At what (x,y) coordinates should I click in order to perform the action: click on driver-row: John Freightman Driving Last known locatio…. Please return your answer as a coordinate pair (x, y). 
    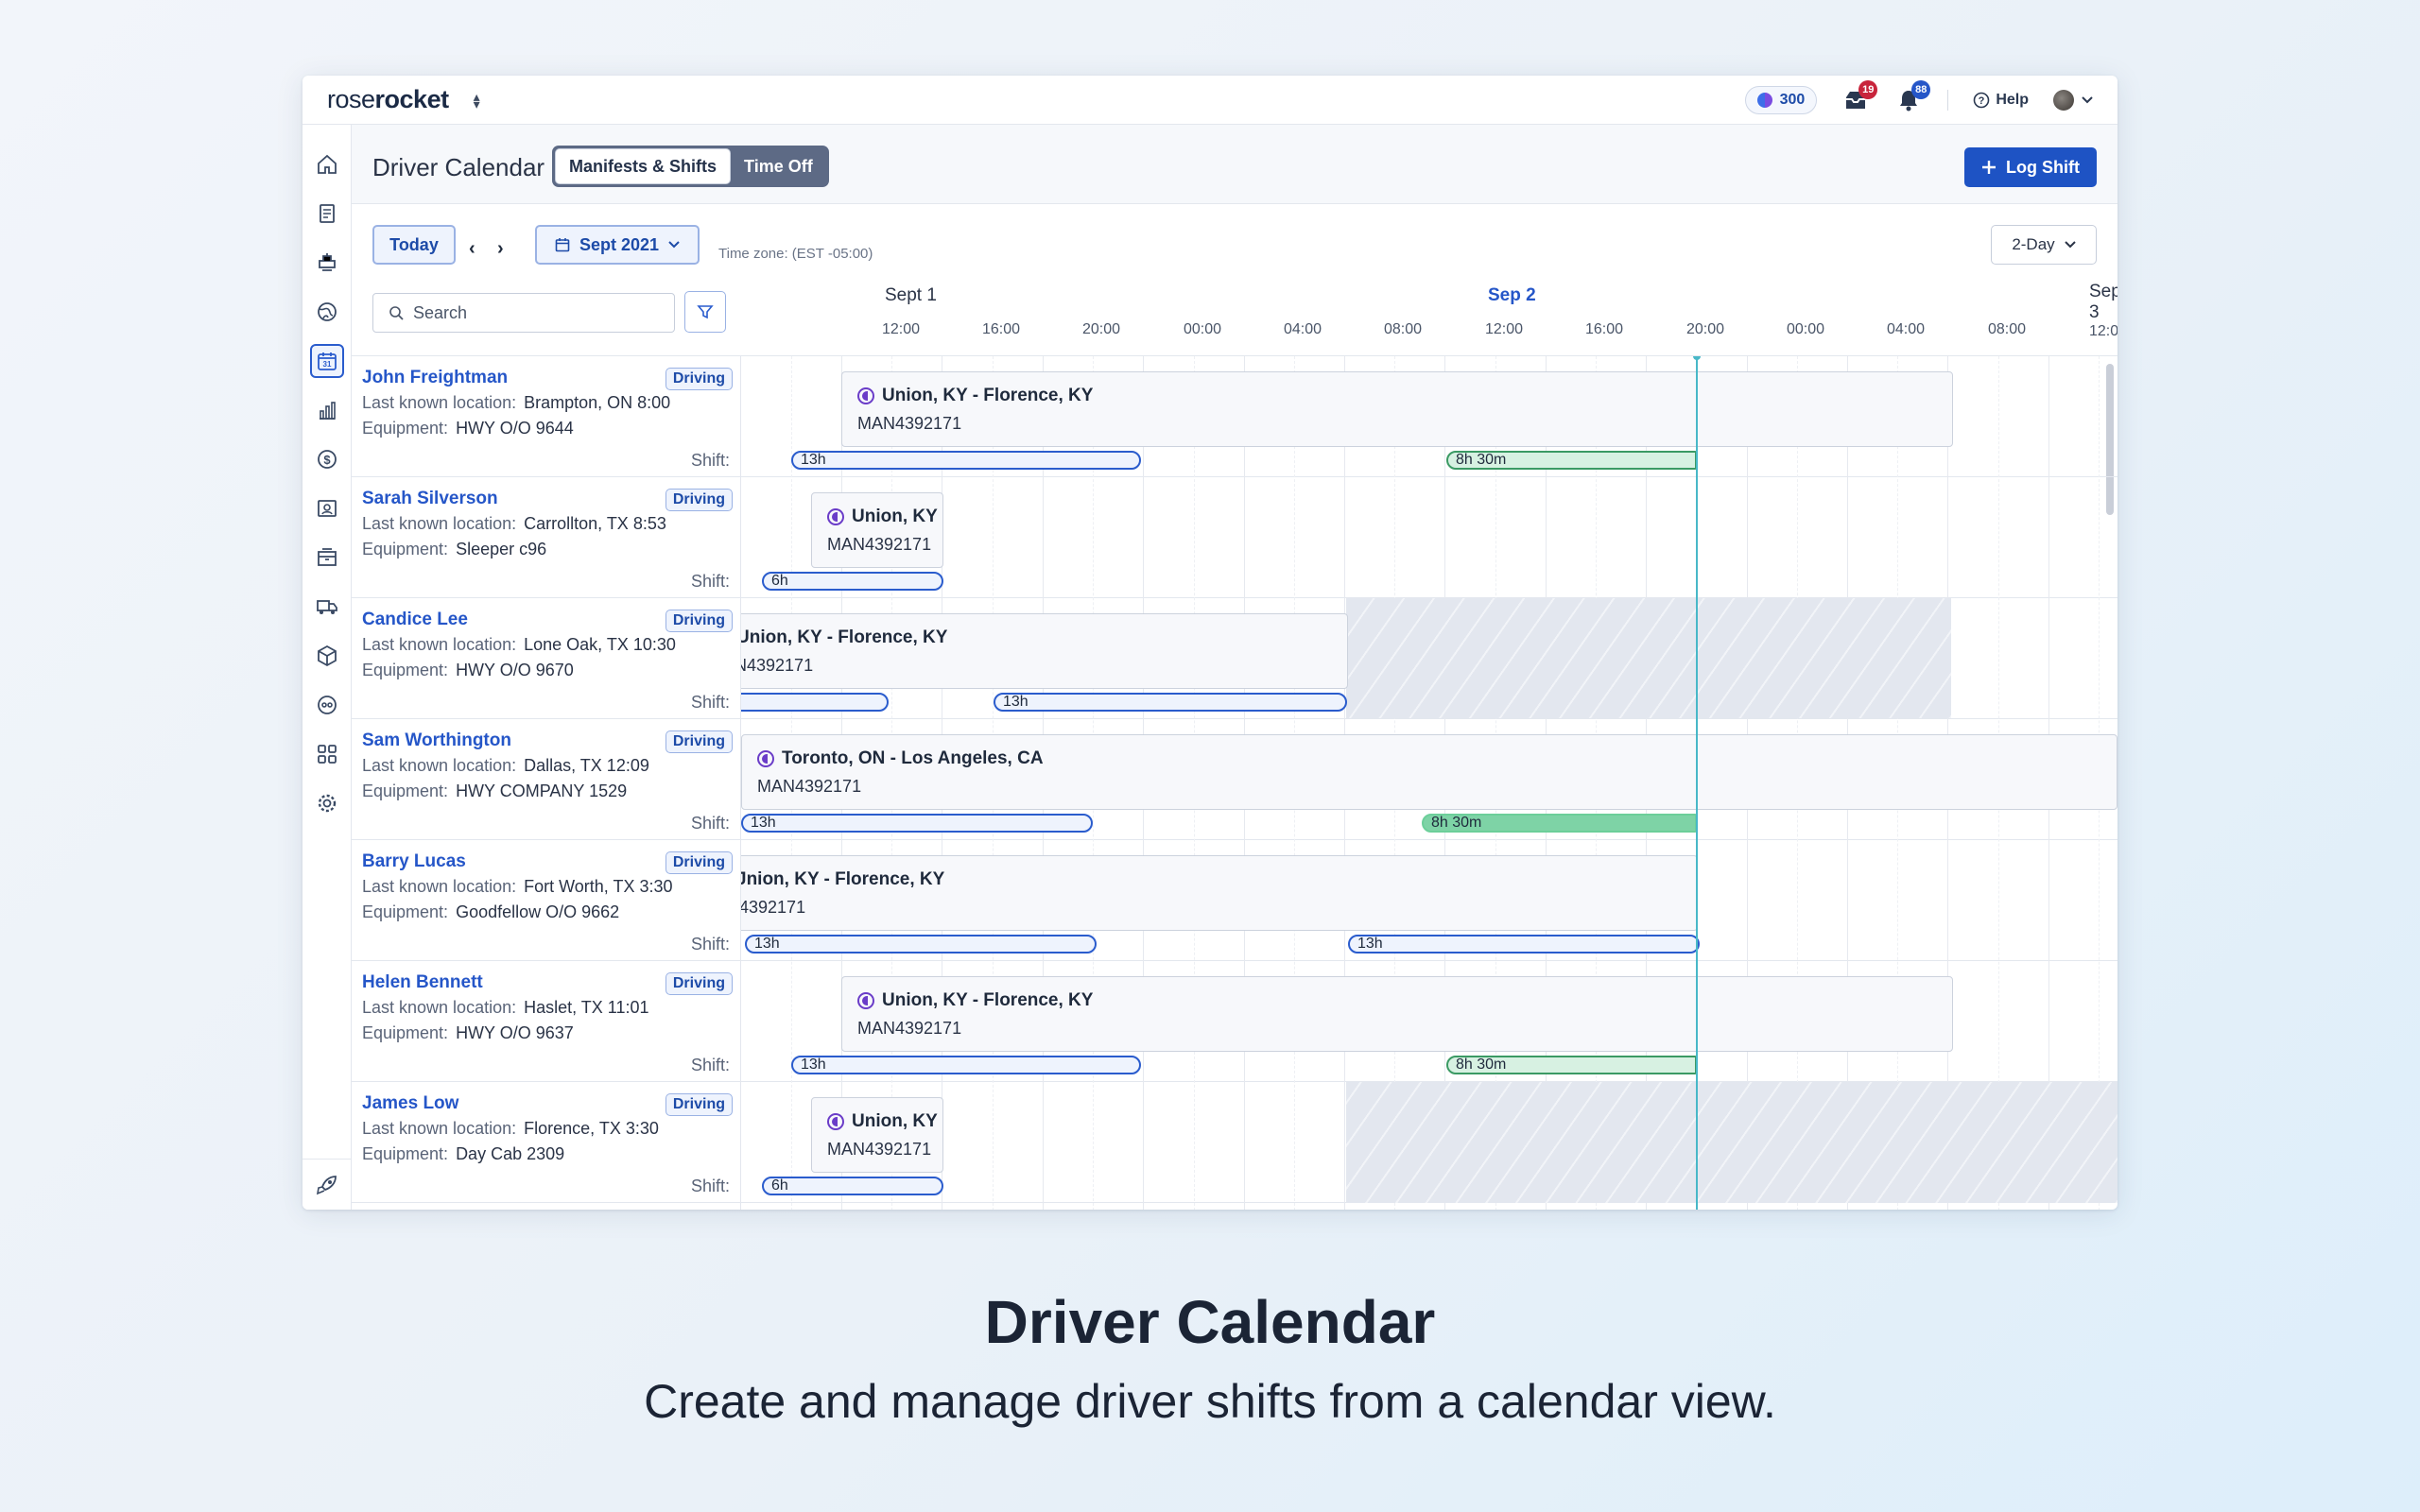
    Looking at the image, I should click on (546, 416).